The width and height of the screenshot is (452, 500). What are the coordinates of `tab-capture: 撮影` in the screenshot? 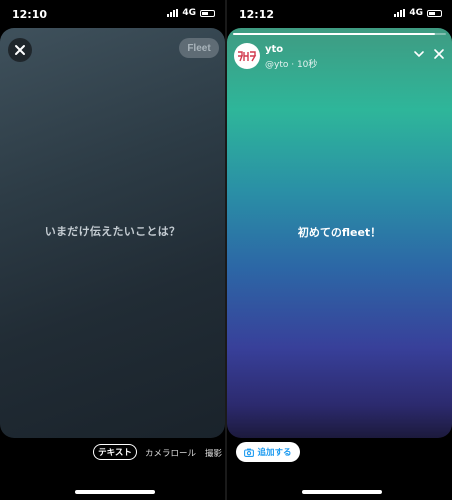 It's located at (213, 453).